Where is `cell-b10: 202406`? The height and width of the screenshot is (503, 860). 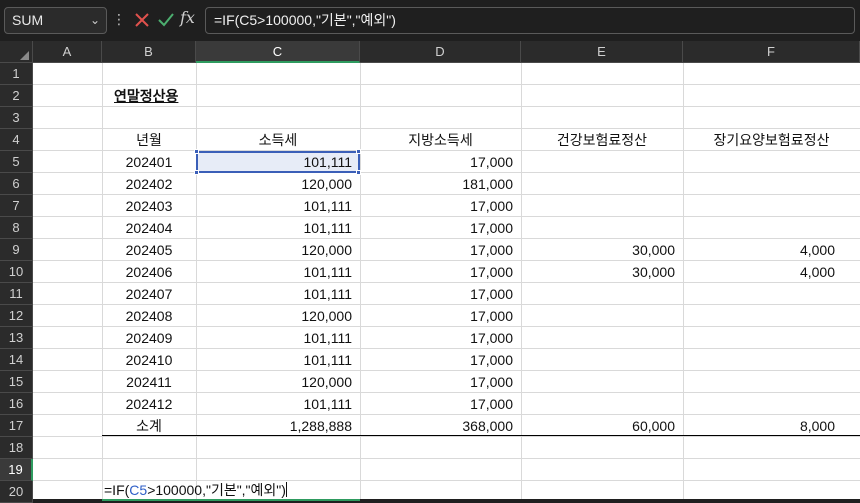
cell-b10: 202406 is located at coordinates (149, 272).